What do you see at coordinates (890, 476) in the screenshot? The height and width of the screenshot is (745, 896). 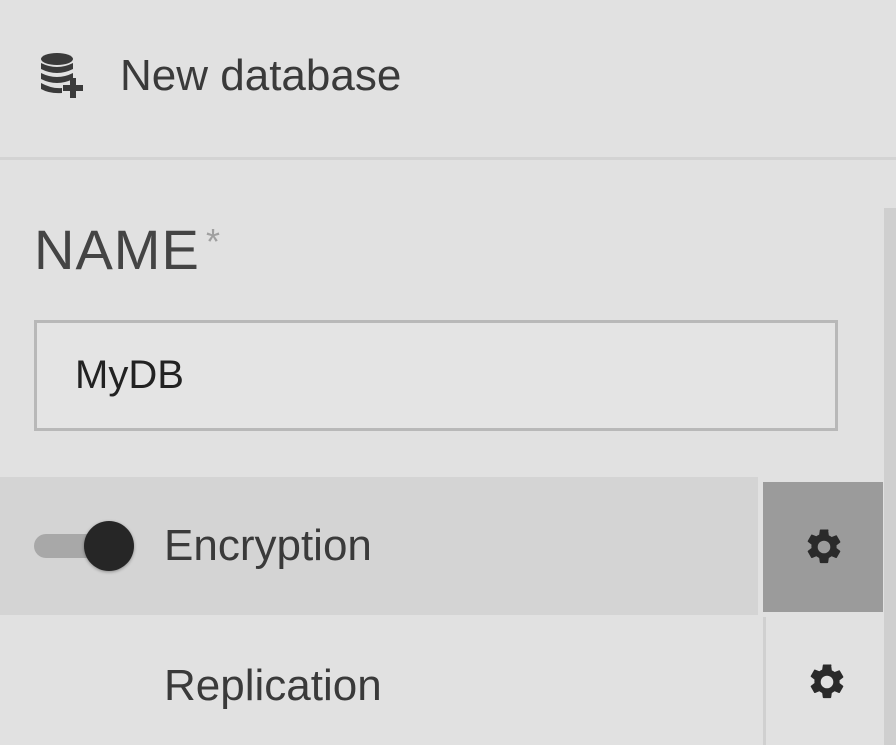 I see `scrollbar` at bounding box center [890, 476].